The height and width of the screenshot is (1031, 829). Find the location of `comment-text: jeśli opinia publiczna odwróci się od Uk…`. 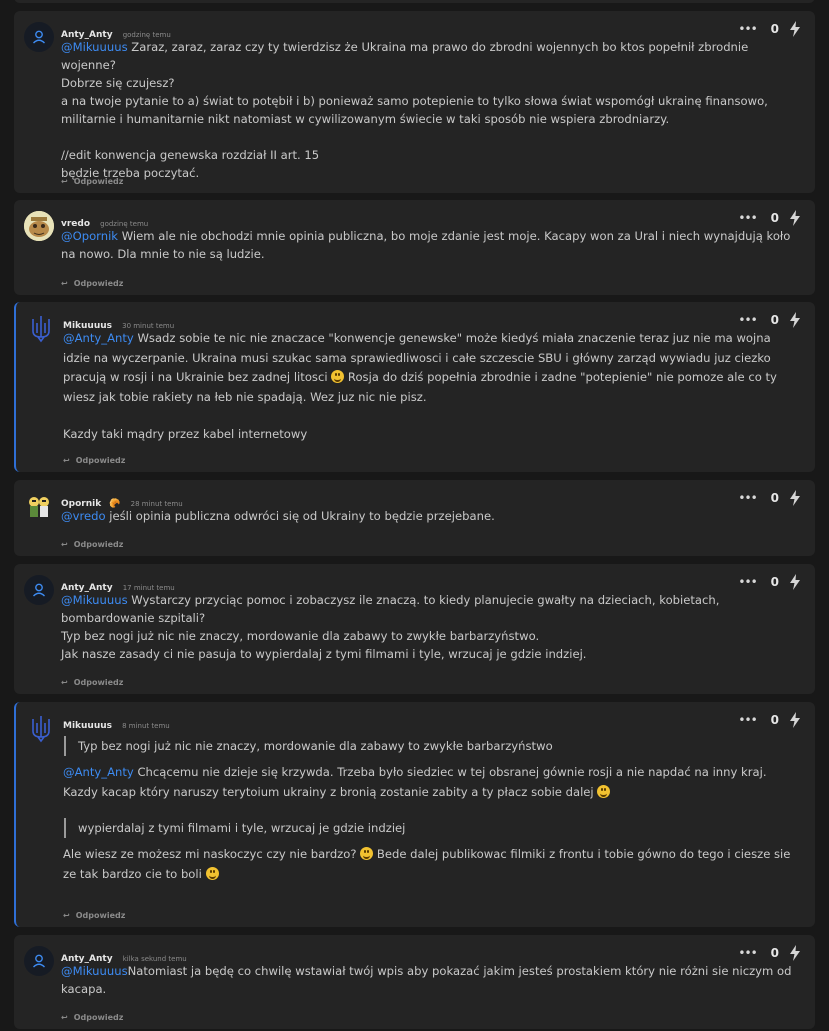

comment-text: jeśli opinia publiczna odwróci się od Uk… is located at coordinates (300, 516).